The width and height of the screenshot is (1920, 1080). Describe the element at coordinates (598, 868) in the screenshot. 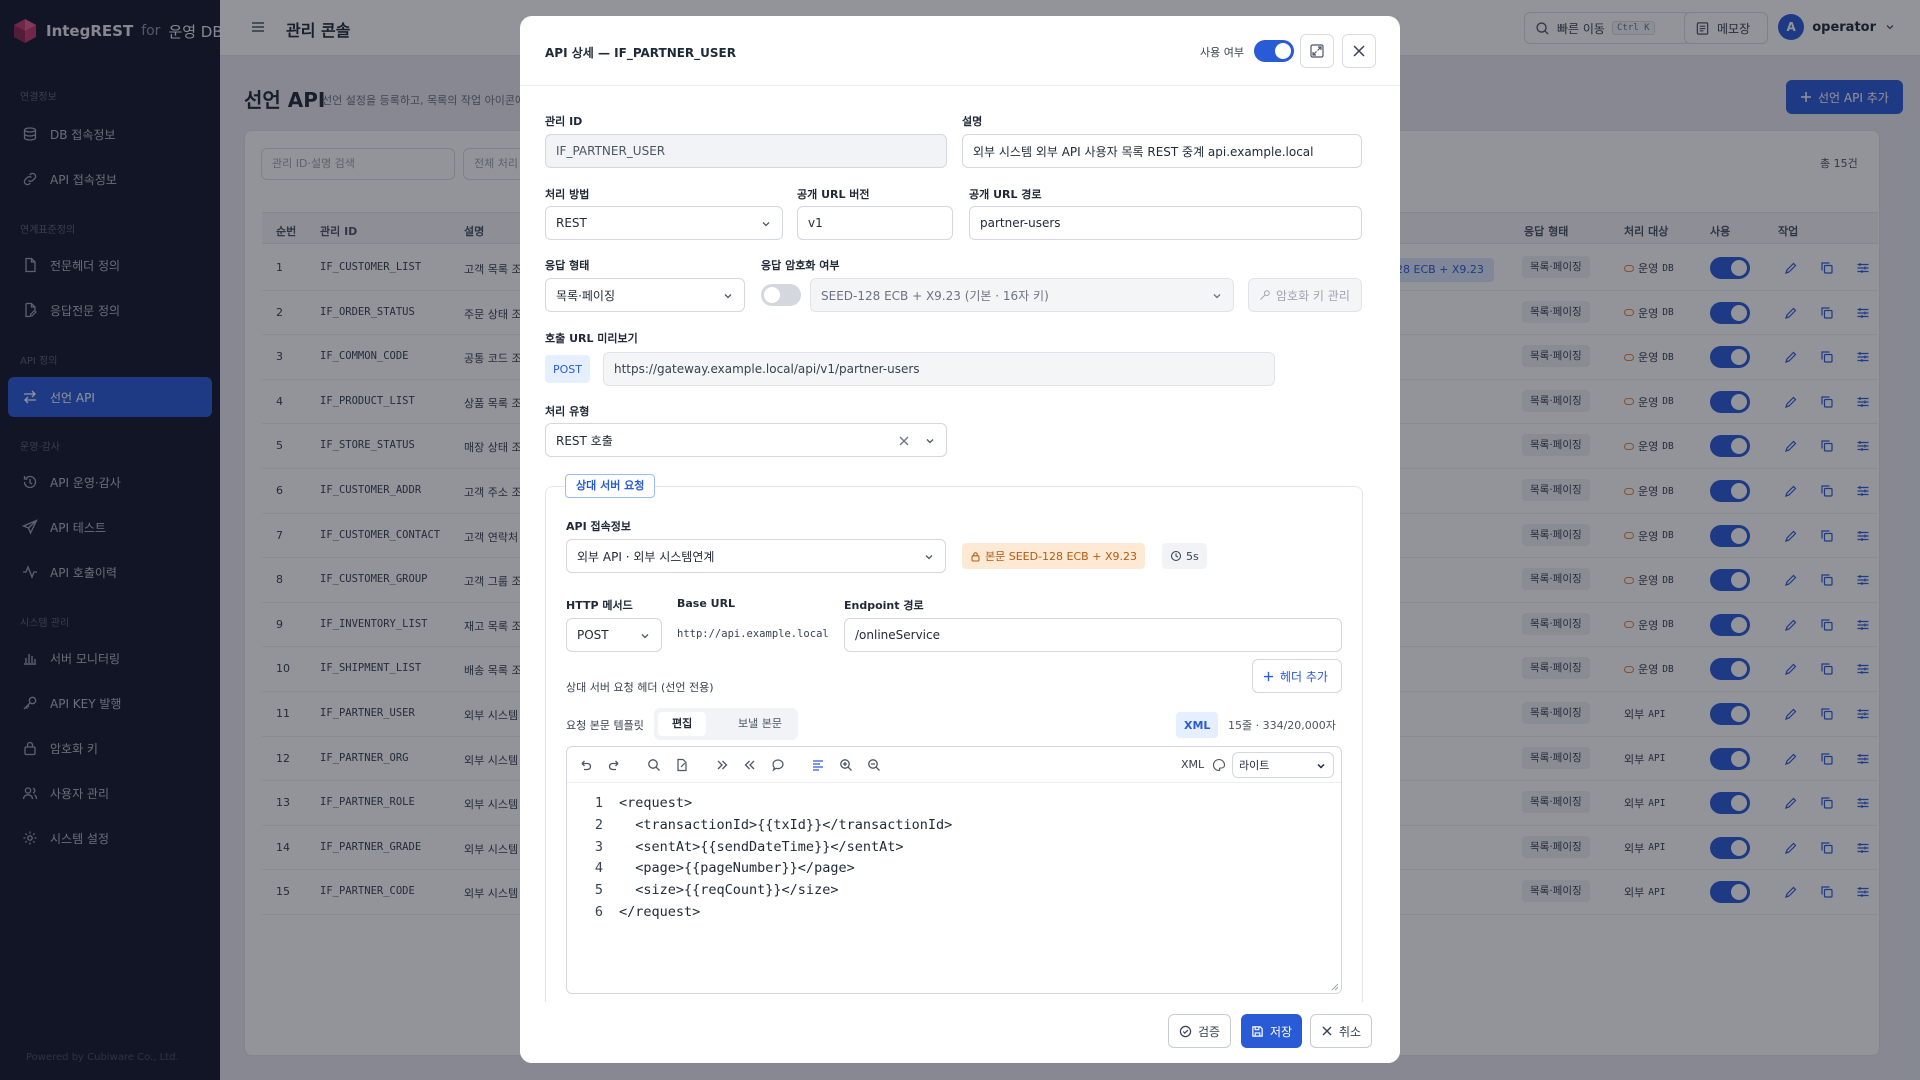

I see `line-number: 4` at that location.